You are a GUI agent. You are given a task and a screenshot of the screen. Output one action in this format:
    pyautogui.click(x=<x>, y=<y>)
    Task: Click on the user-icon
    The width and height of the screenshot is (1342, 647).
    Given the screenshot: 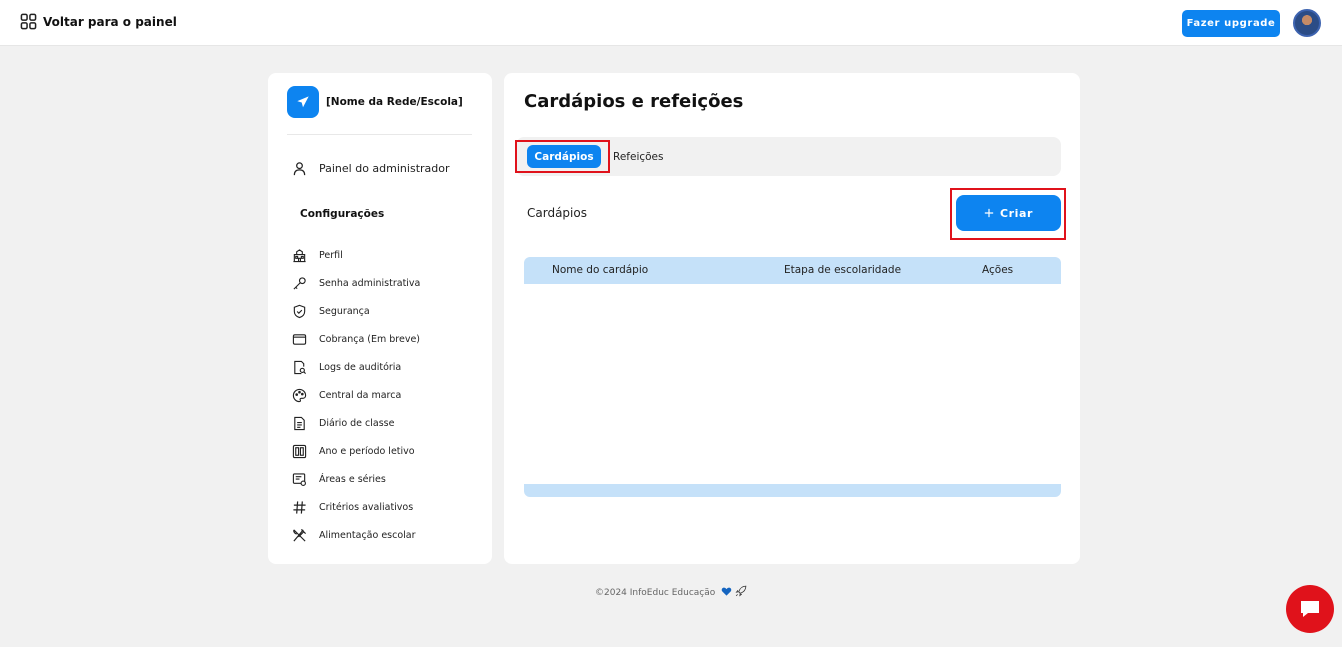 What is the action you would take?
    pyautogui.click(x=299, y=168)
    